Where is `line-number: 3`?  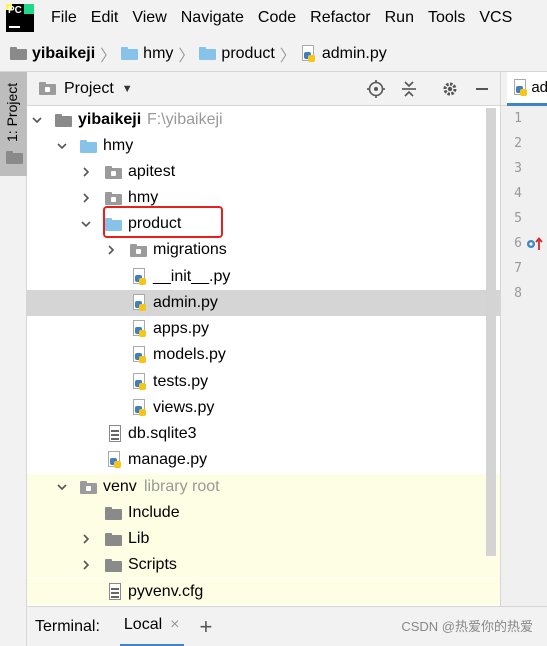 line-number: 3 is located at coordinates (518, 168).